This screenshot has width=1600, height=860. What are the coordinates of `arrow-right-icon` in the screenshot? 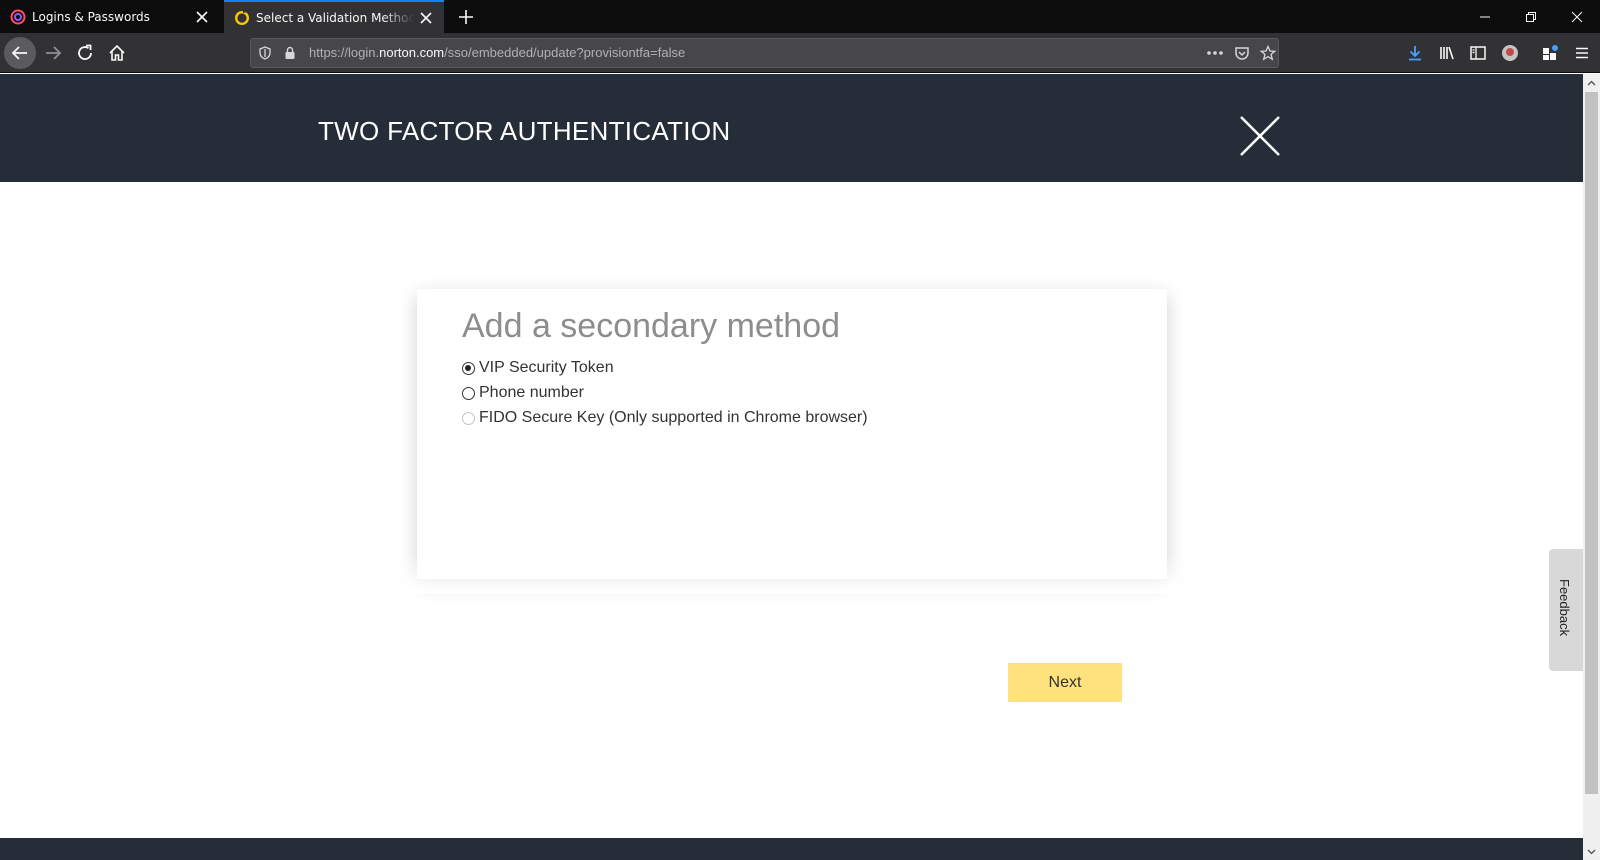 It's located at (54, 53).